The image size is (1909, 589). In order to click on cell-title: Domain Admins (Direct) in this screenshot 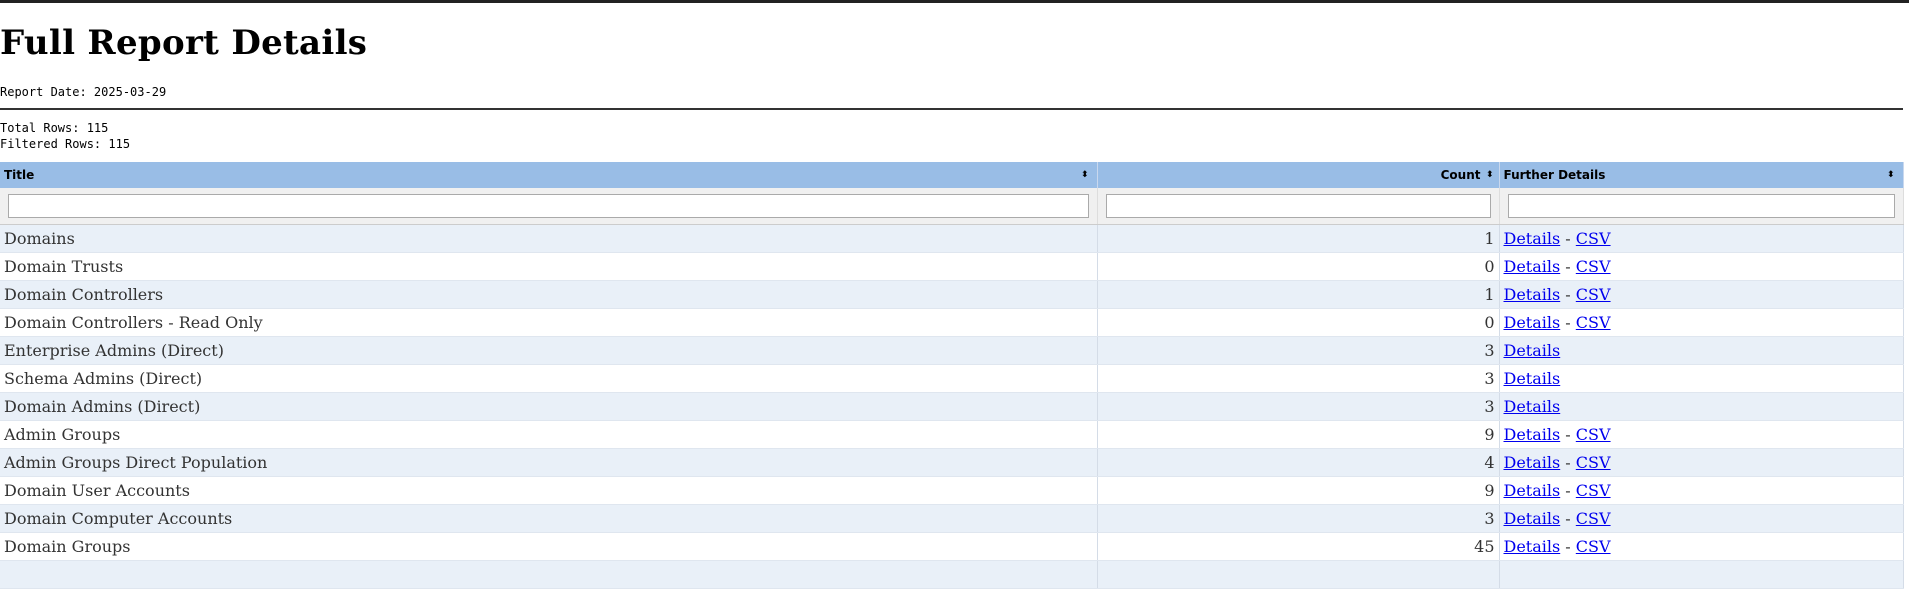, I will do `click(549, 406)`.